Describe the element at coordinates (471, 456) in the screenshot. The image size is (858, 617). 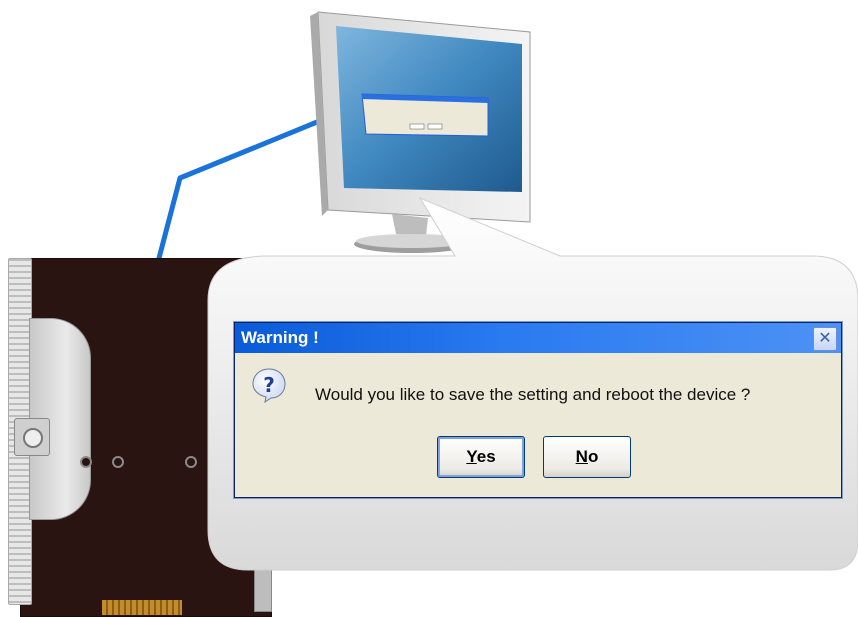
I see `yes-mnemonic: Y` at that location.